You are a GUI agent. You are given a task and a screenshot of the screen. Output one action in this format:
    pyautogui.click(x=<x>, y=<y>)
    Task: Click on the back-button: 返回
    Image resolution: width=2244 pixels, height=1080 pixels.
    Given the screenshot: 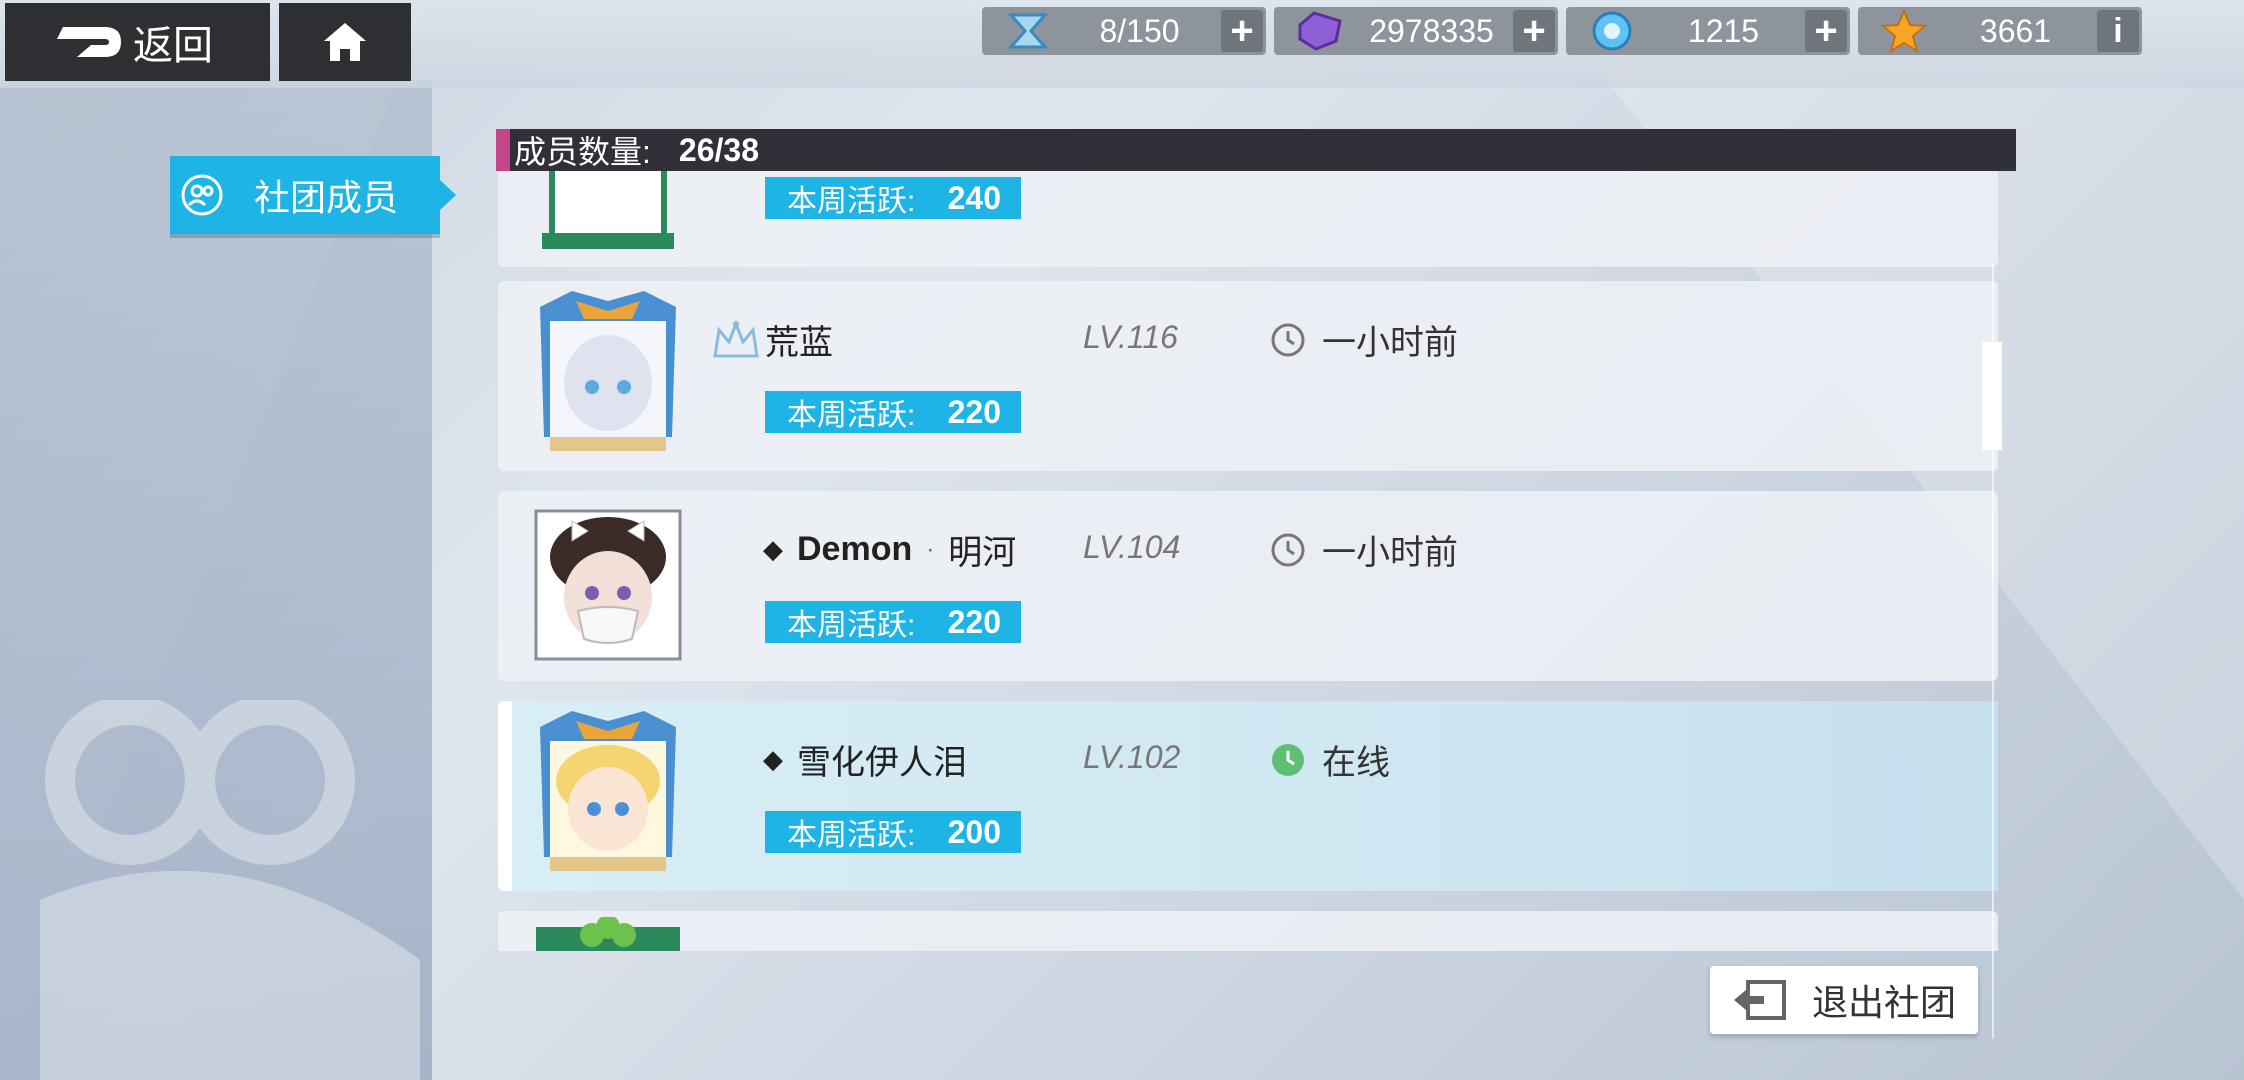 What is the action you would take?
    pyautogui.click(x=137, y=42)
    